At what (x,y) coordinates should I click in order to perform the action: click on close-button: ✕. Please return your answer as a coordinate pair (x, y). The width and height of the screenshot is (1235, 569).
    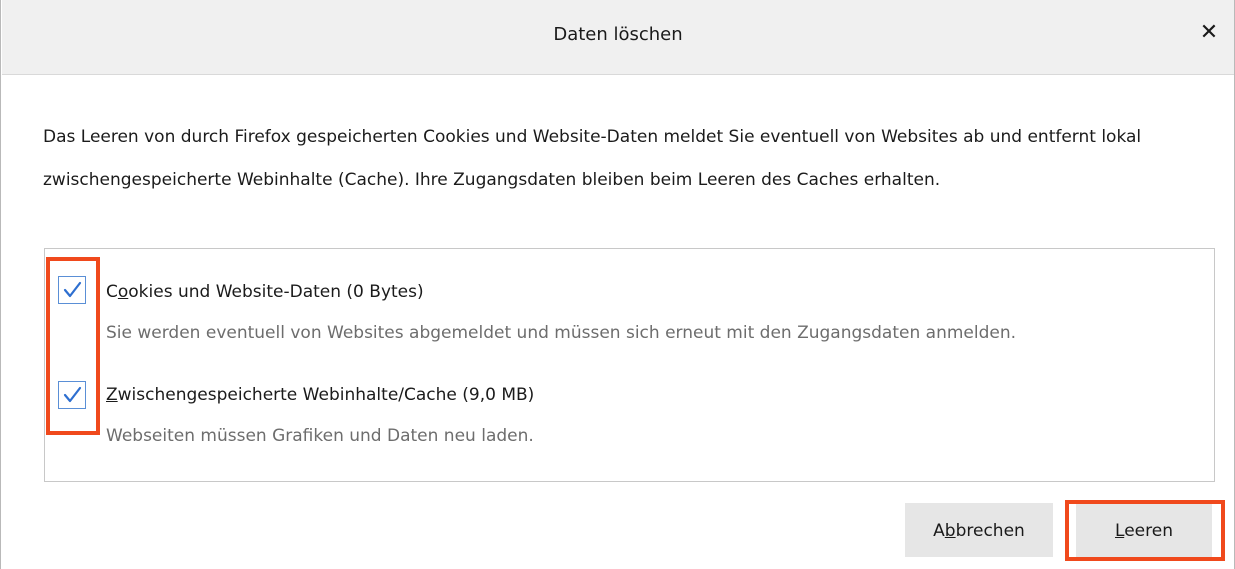
    Looking at the image, I should click on (1209, 33).